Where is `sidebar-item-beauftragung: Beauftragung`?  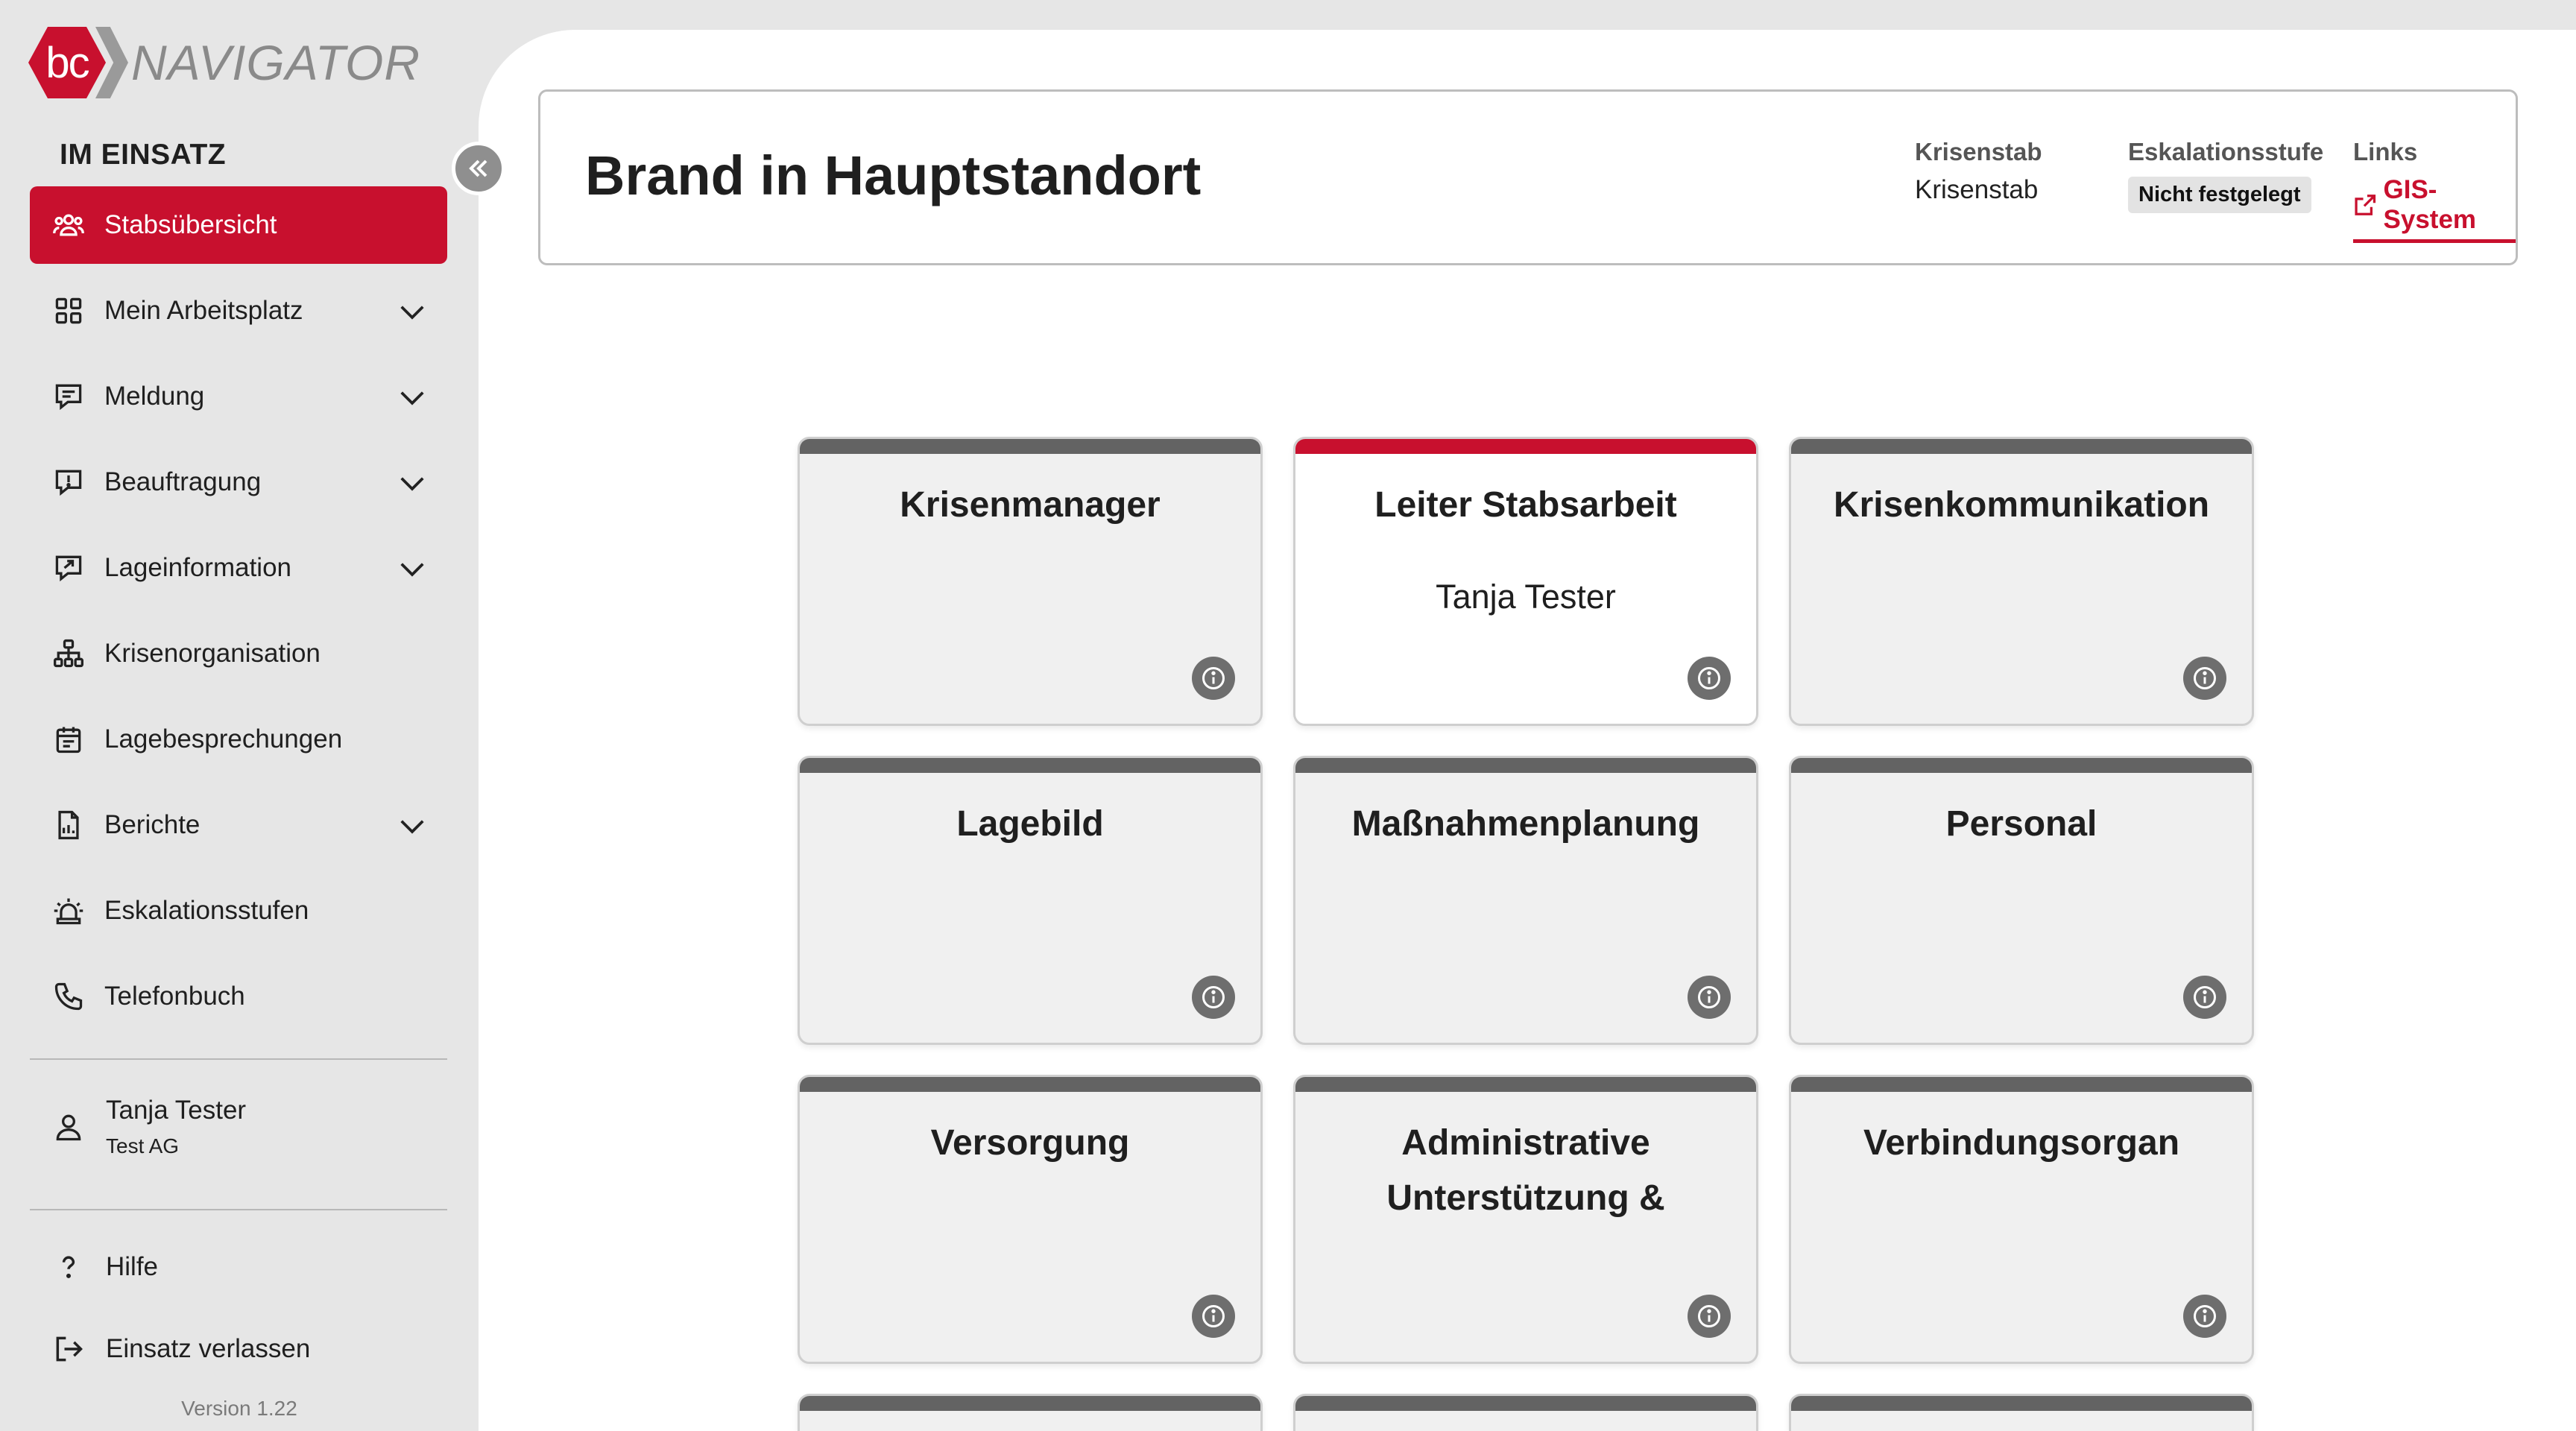 sidebar-item-beauftragung: Beauftragung is located at coordinates (238, 482).